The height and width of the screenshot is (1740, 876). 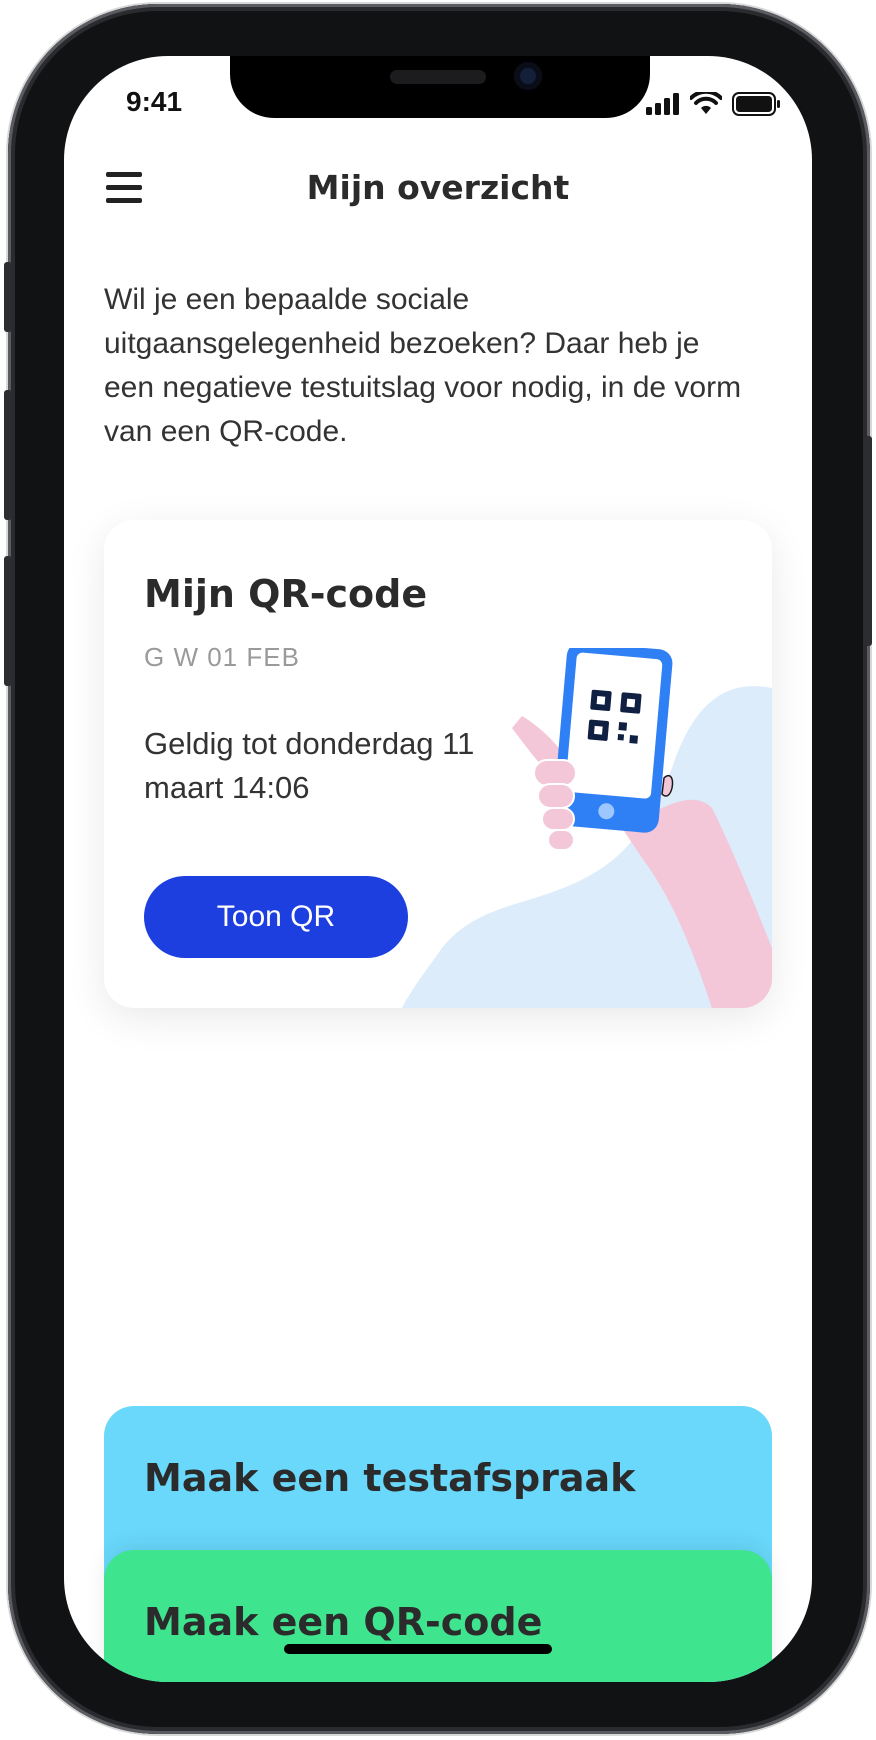 What do you see at coordinates (222, 657) in the screenshot?
I see `qr-card-subtitle: G W 01 FEB` at bounding box center [222, 657].